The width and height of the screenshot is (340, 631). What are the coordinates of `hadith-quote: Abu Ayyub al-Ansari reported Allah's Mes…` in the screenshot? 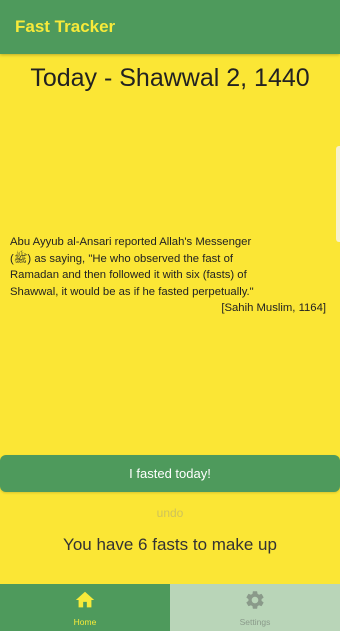 It's located at (168, 275).